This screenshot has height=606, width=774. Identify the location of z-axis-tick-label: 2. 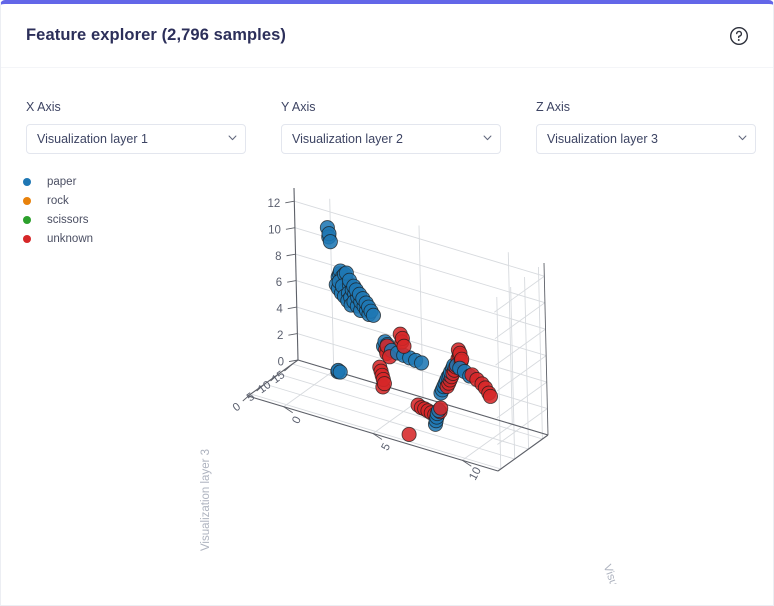
(280, 336).